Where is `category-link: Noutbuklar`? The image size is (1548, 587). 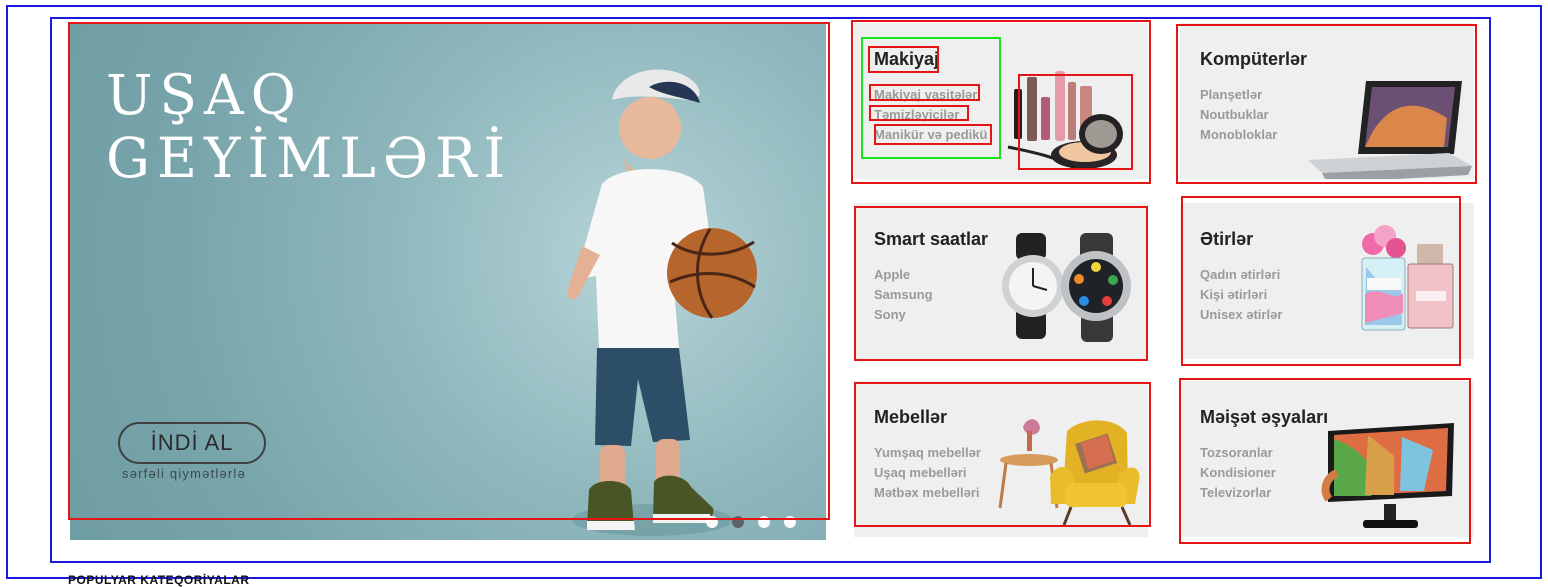
category-link: Noutbuklar is located at coordinates (1238, 115).